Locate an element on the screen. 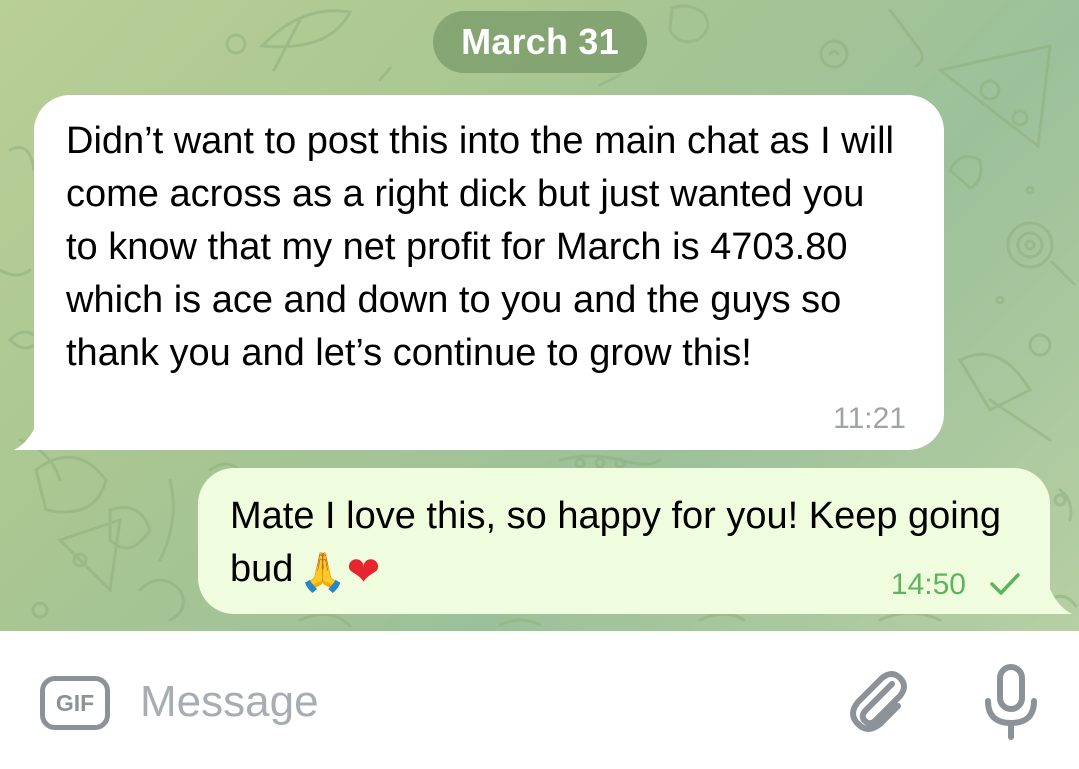 The width and height of the screenshot is (1079, 769). microphone-icon is located at coordinates (1011, 702).